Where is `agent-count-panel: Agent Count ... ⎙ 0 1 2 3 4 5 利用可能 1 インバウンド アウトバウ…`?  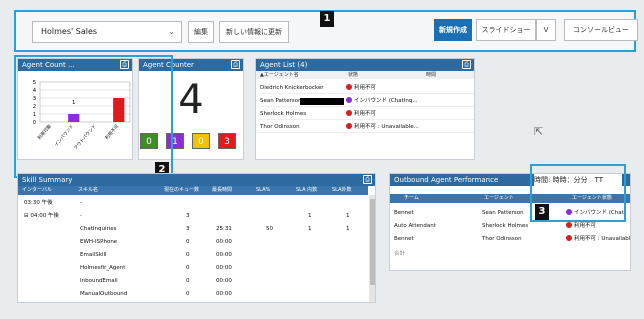 agent-count-panel: Agent Count ... ⎙ 0 1 2 3 4 5 利用可能 1 インバウンド アウトバウ… is located at coordinates (75, 109).